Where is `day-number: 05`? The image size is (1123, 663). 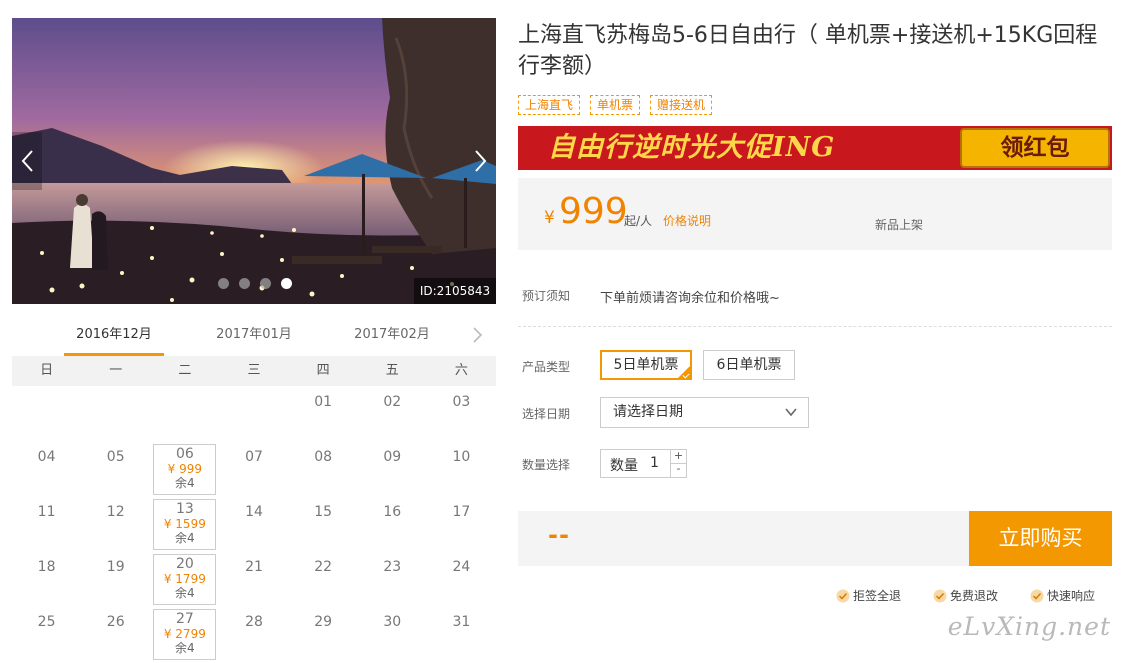 day-number: 05 is located at coordinates (115, 457).